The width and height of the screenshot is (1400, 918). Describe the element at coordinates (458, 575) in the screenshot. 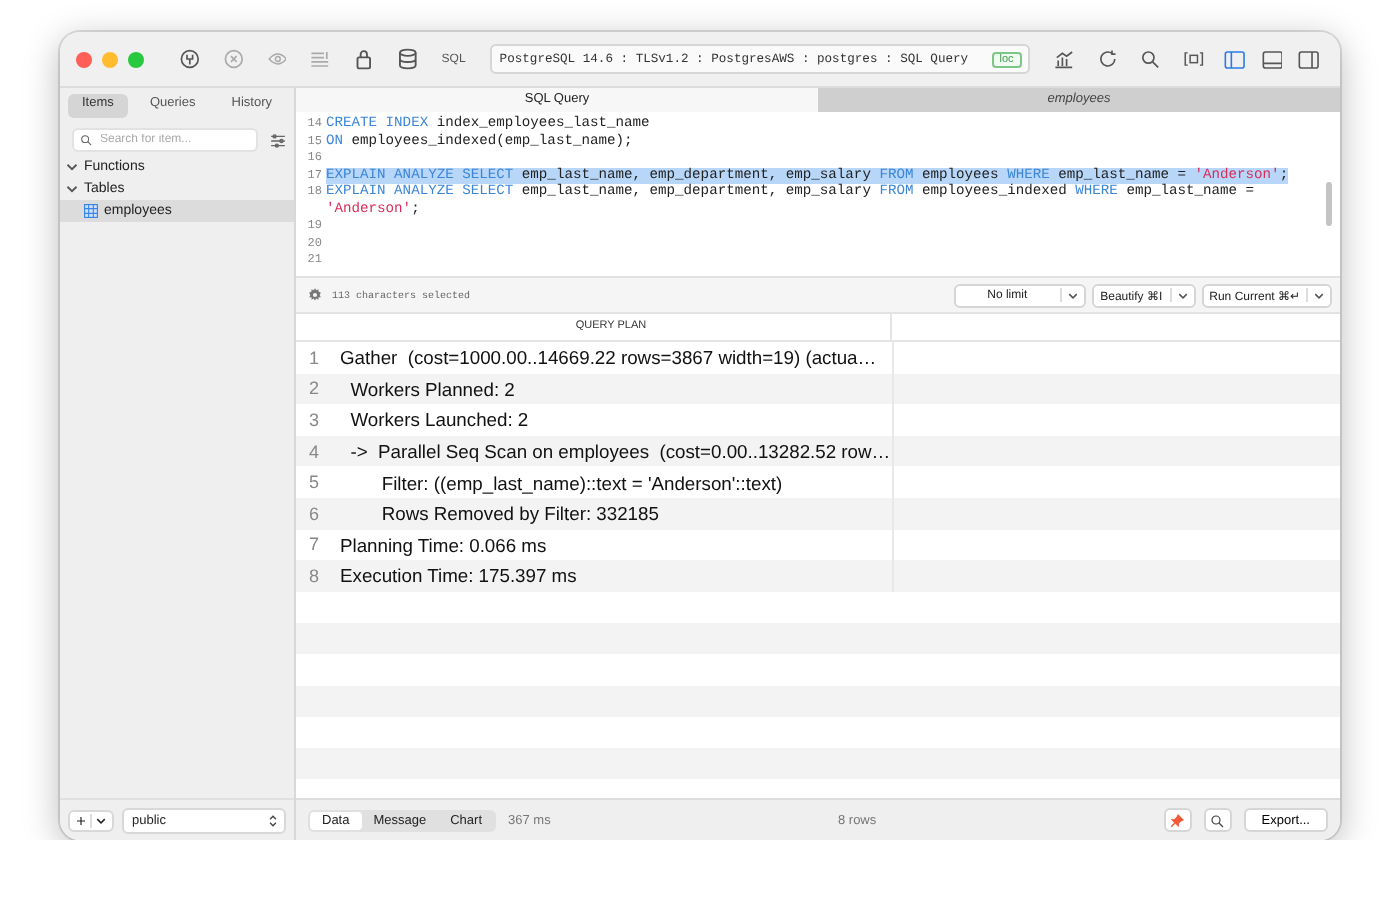

I see `table-cell-text: Execution Time: 175.397 ms` at that location.